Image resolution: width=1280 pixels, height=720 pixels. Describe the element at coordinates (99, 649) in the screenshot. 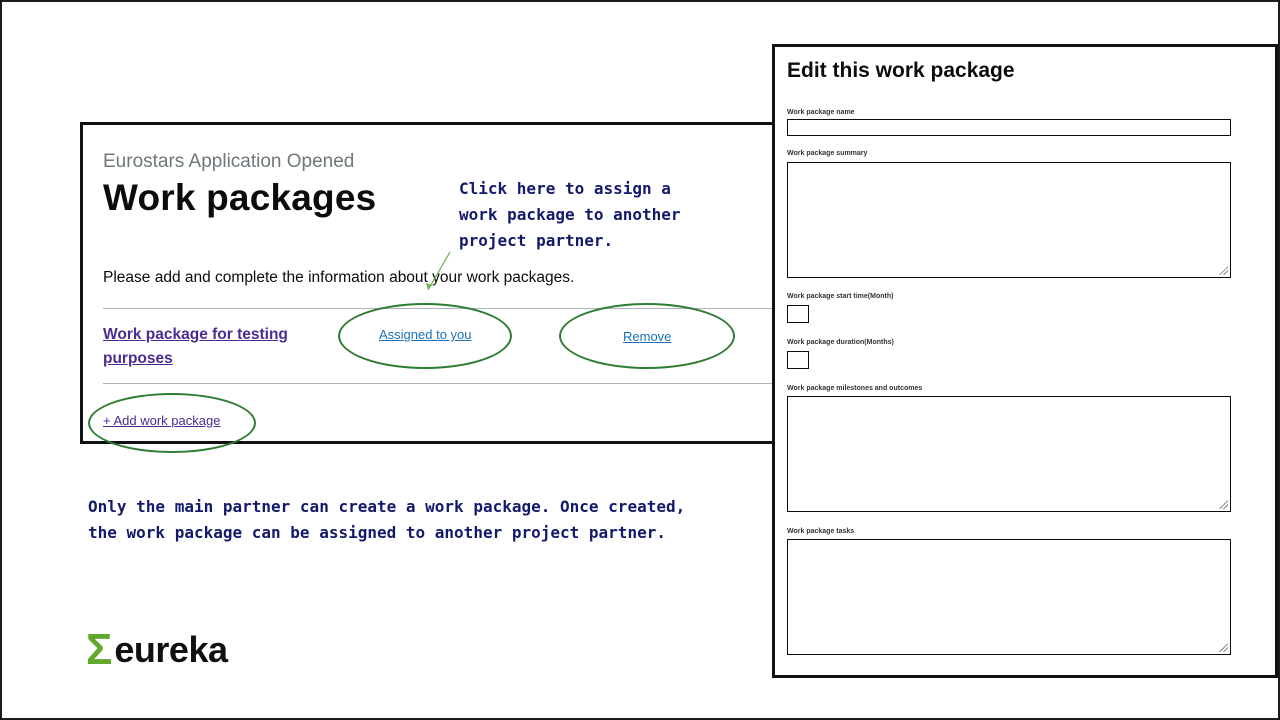

I see `sigma-icon: Σ` at that location.